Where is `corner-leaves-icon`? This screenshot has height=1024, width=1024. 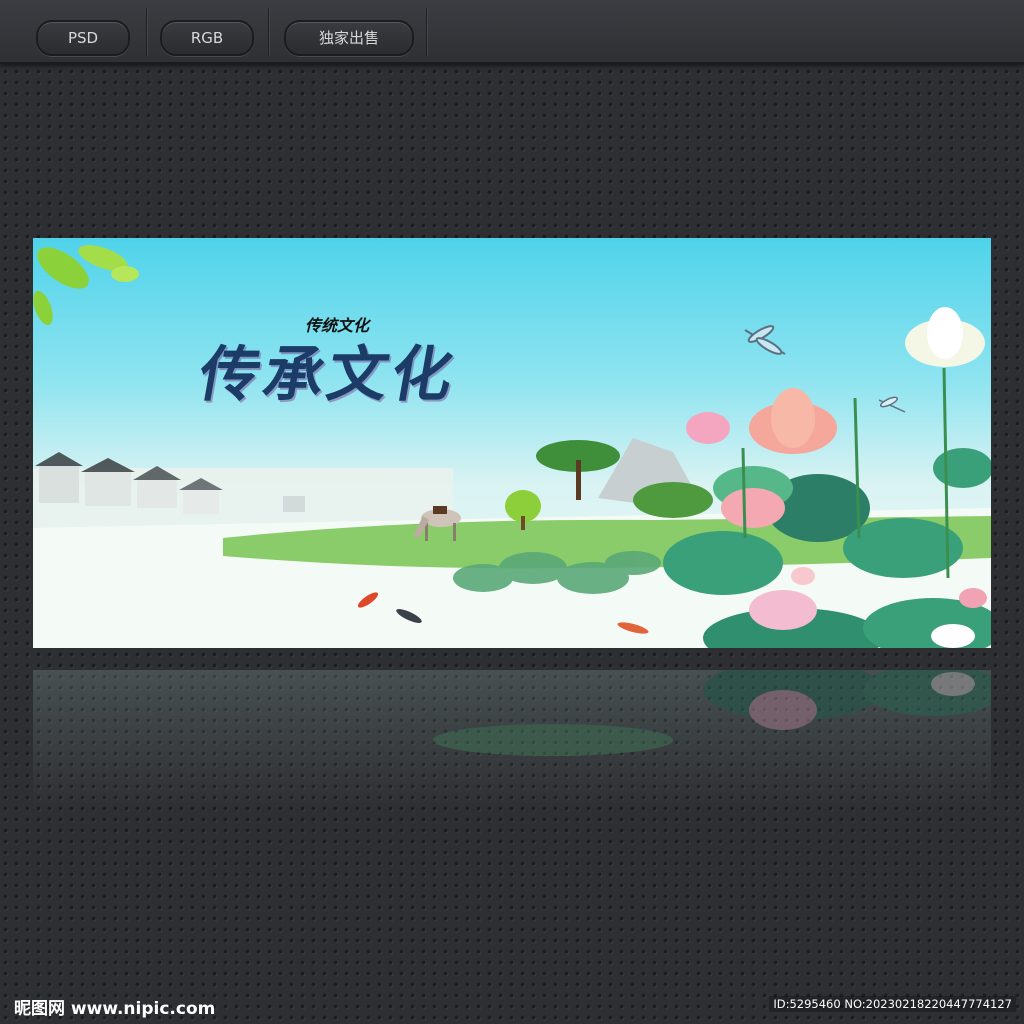
corner-leaves-icon is located at coordinates (86, 285).